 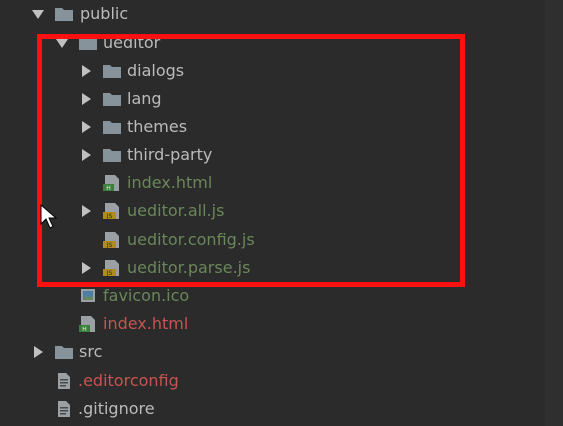 What do you see at coordinates (49, 216) in the screenshot?
I see `mouse-cursor-icon` at bounding box center [49, 216].